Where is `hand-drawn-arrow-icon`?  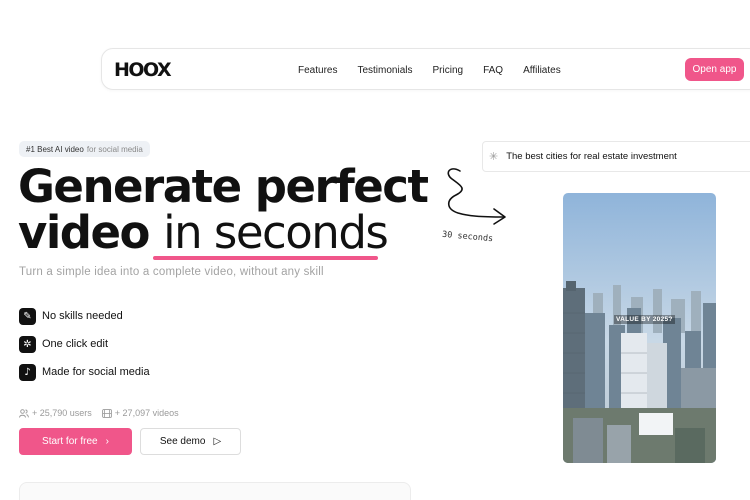
hand-drawn-arrow-icon is located at coordinates (476, 196).